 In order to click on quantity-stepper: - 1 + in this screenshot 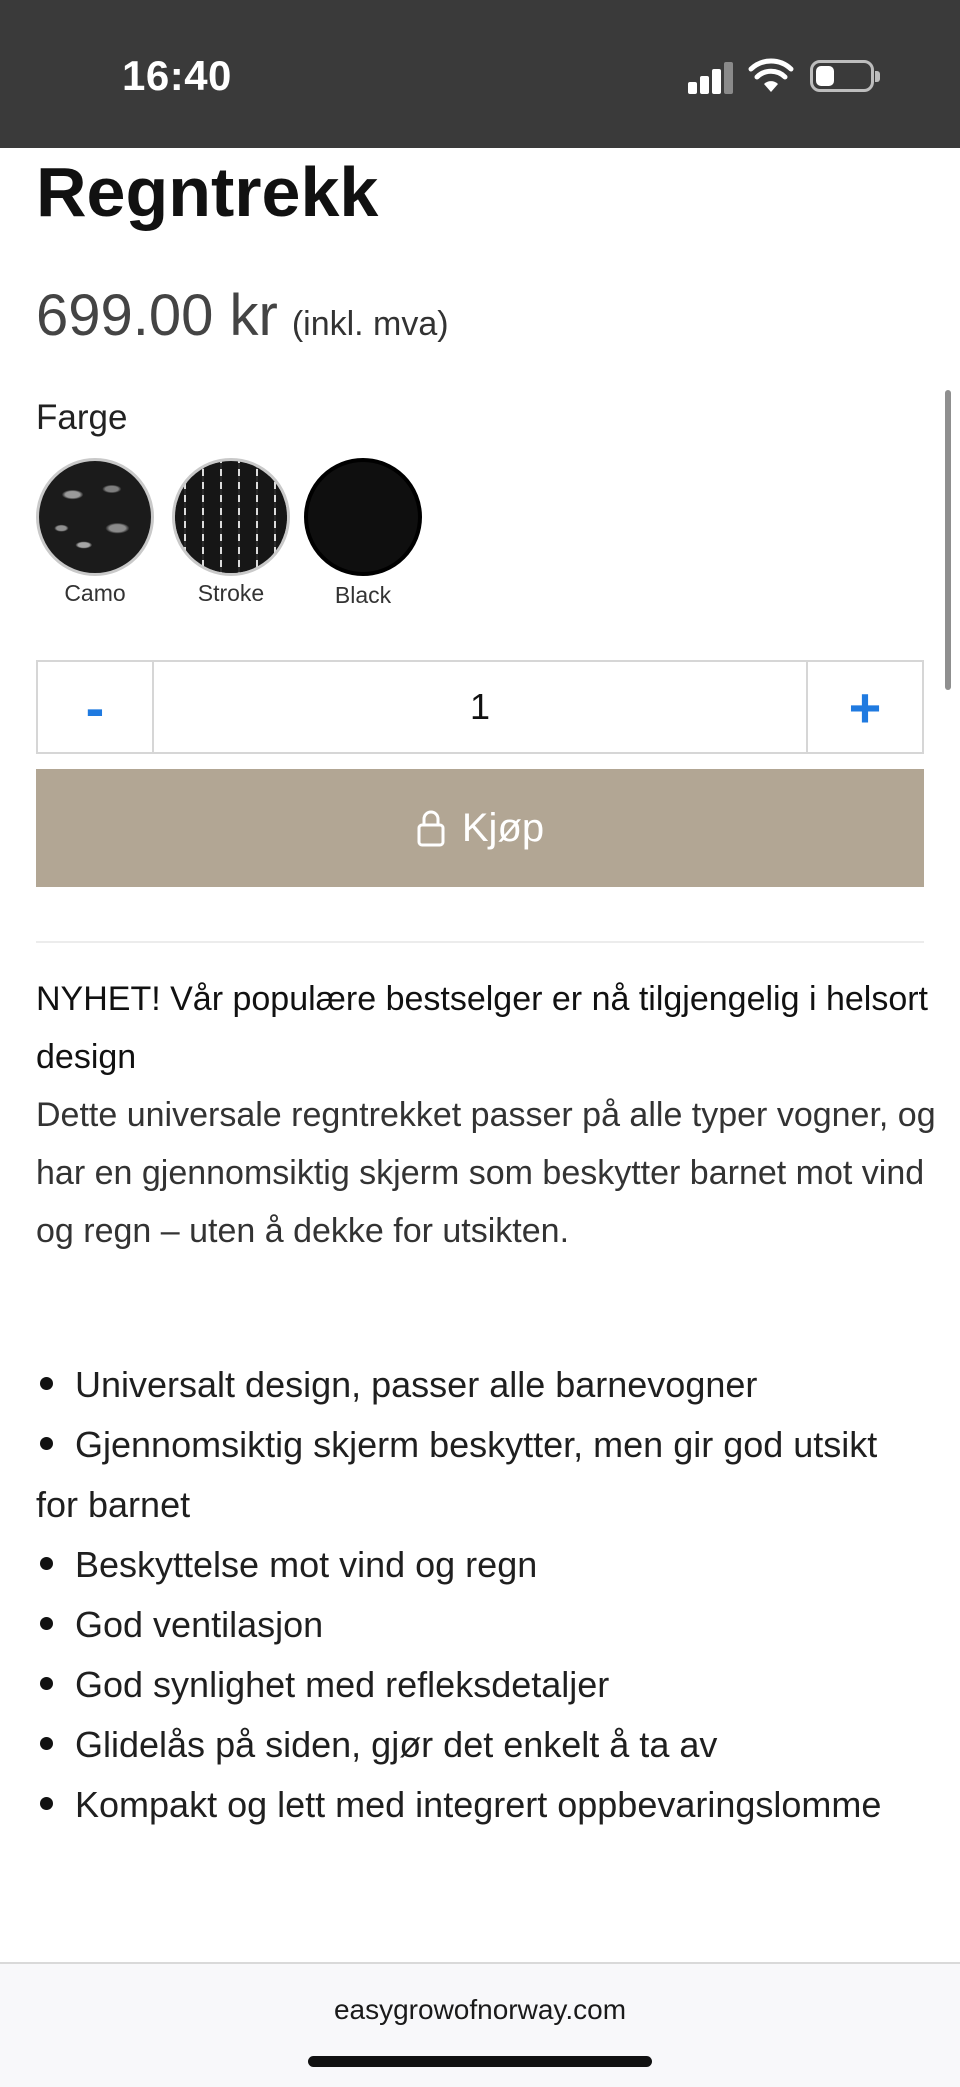, I will do `click(480, 707)`.